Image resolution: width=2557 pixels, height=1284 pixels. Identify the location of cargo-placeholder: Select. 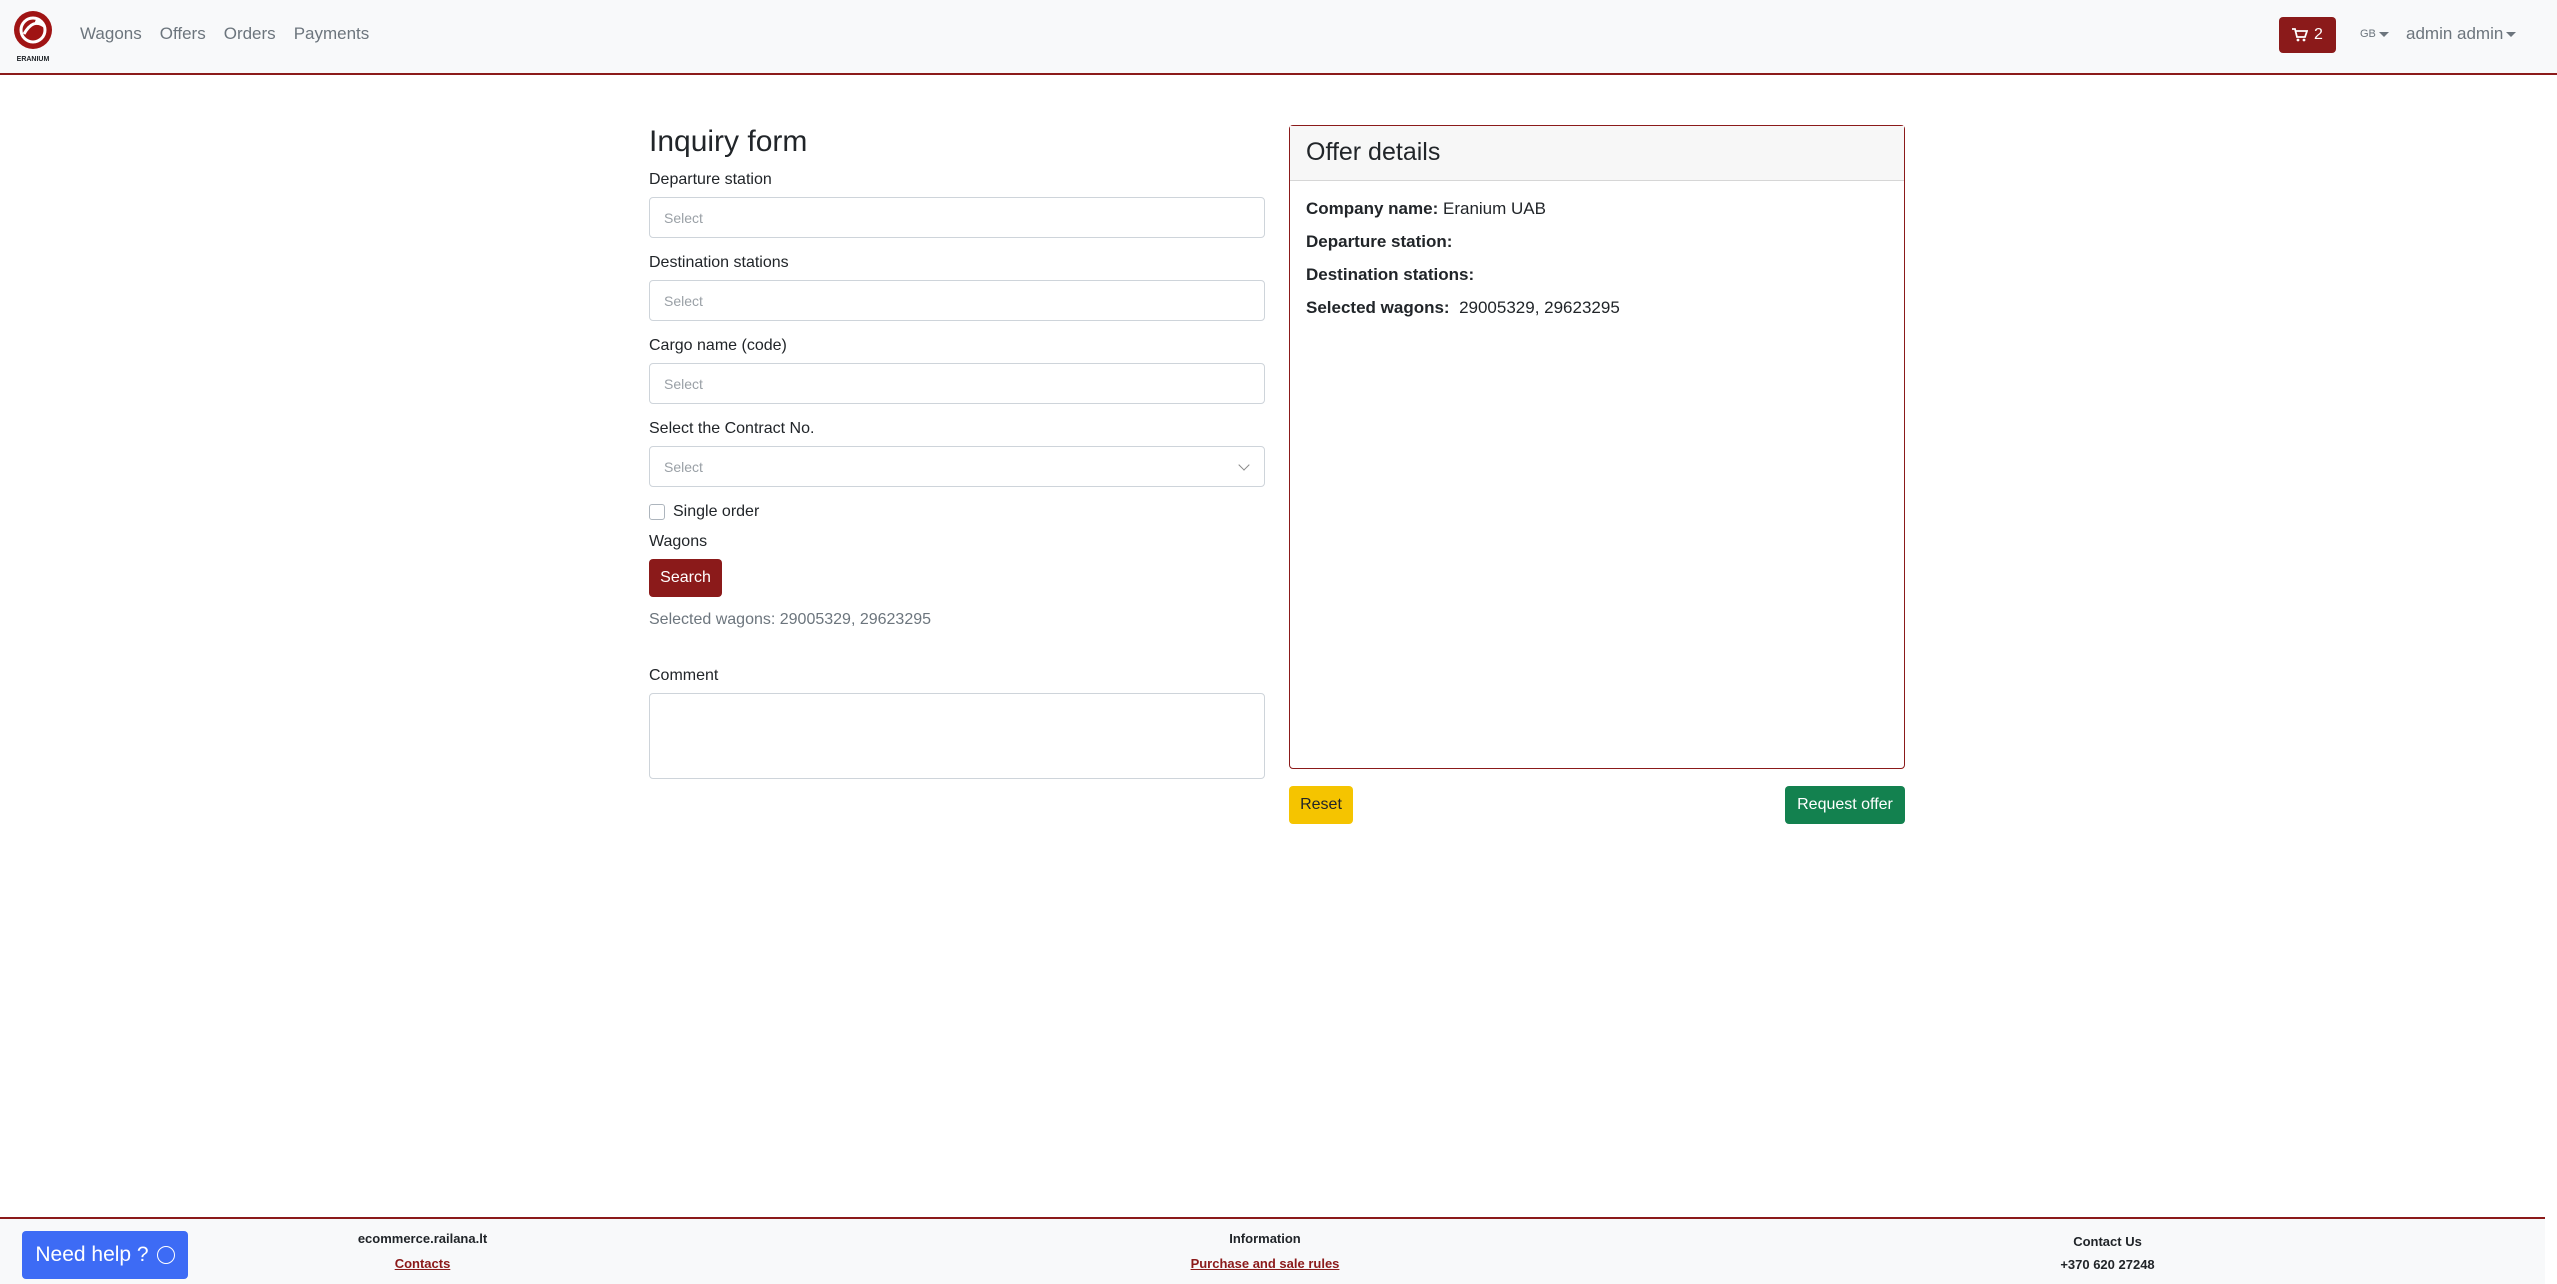
(683, 383).